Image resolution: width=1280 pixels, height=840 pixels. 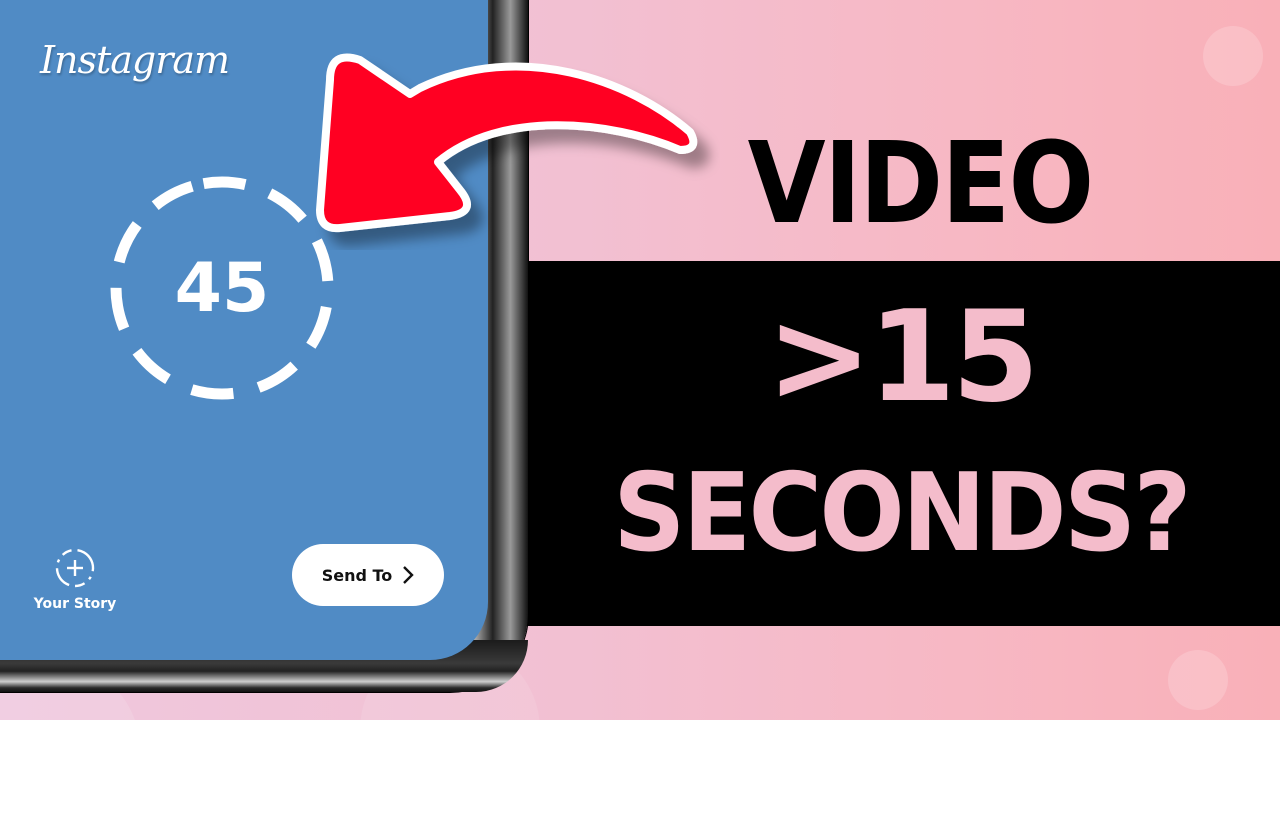 I want to click on send-to-button: Send To, so click(x=368, y=575).